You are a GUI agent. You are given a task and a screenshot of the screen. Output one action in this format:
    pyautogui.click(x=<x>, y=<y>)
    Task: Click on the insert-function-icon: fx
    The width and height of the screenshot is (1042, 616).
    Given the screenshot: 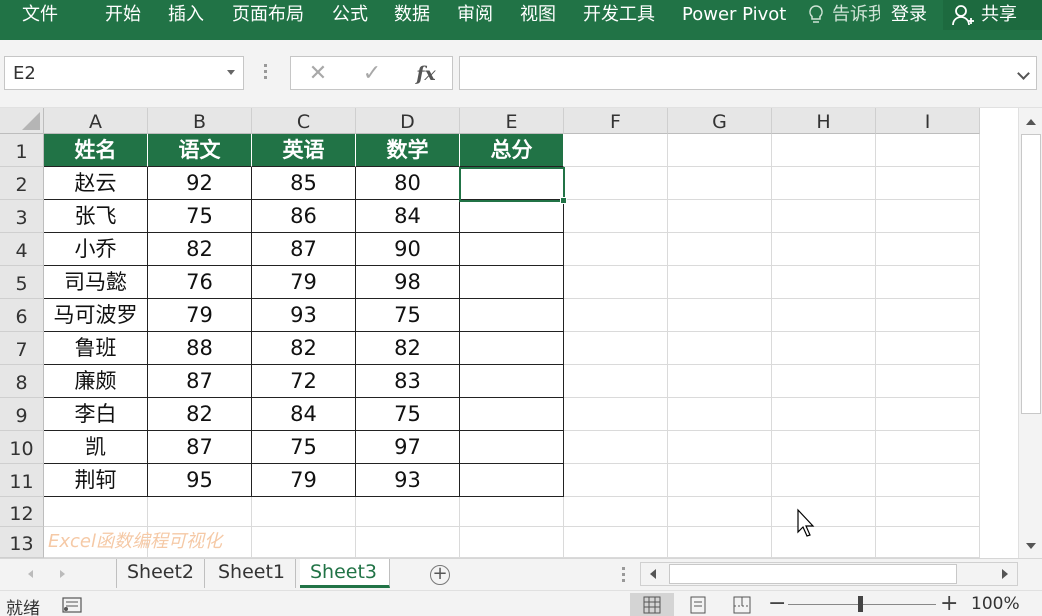 What is the action you would take?
    pyautogui.click(x=426, y=74)
    